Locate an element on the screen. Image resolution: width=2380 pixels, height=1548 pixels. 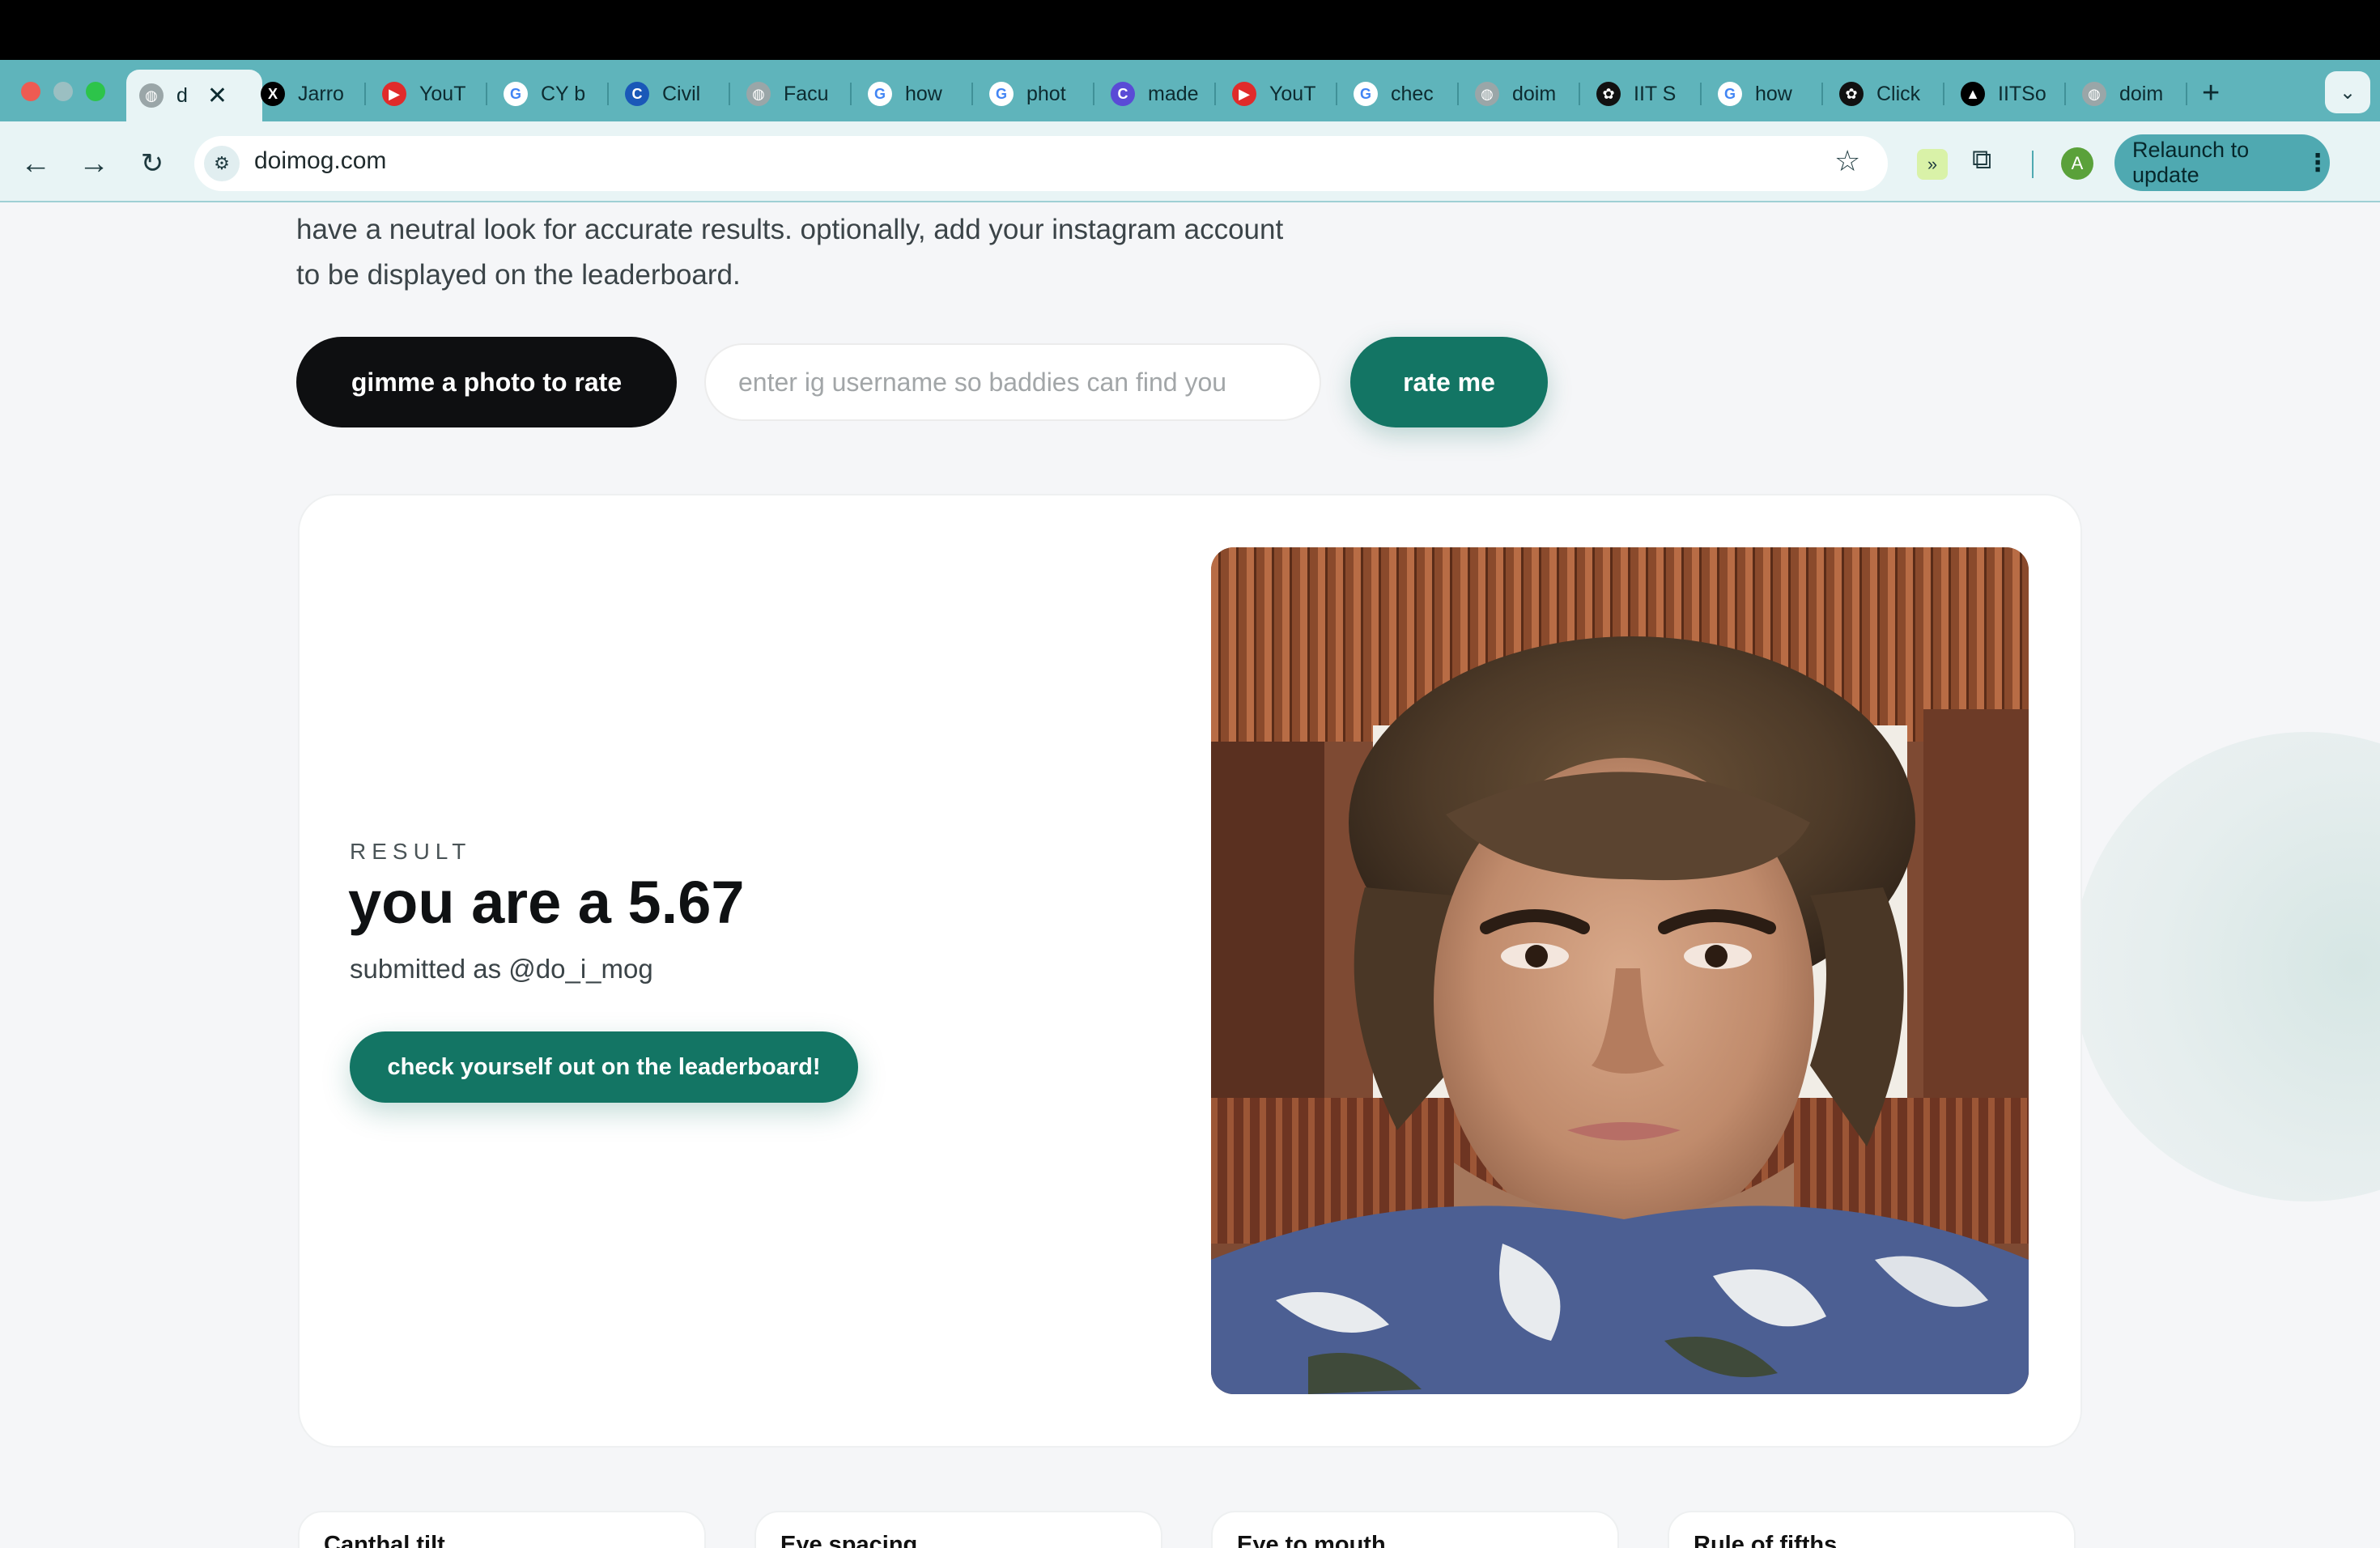
intro-line-2: to be displayed on the leaderboard. is located at coordinates (518, 275).